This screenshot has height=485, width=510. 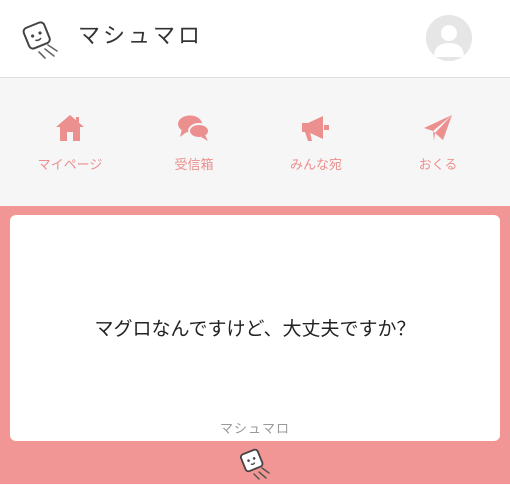 What do you see at coordinates (438, 165) in the screenshot?
I see `nav-label-send: おくる` at bounding box center [438, 165].